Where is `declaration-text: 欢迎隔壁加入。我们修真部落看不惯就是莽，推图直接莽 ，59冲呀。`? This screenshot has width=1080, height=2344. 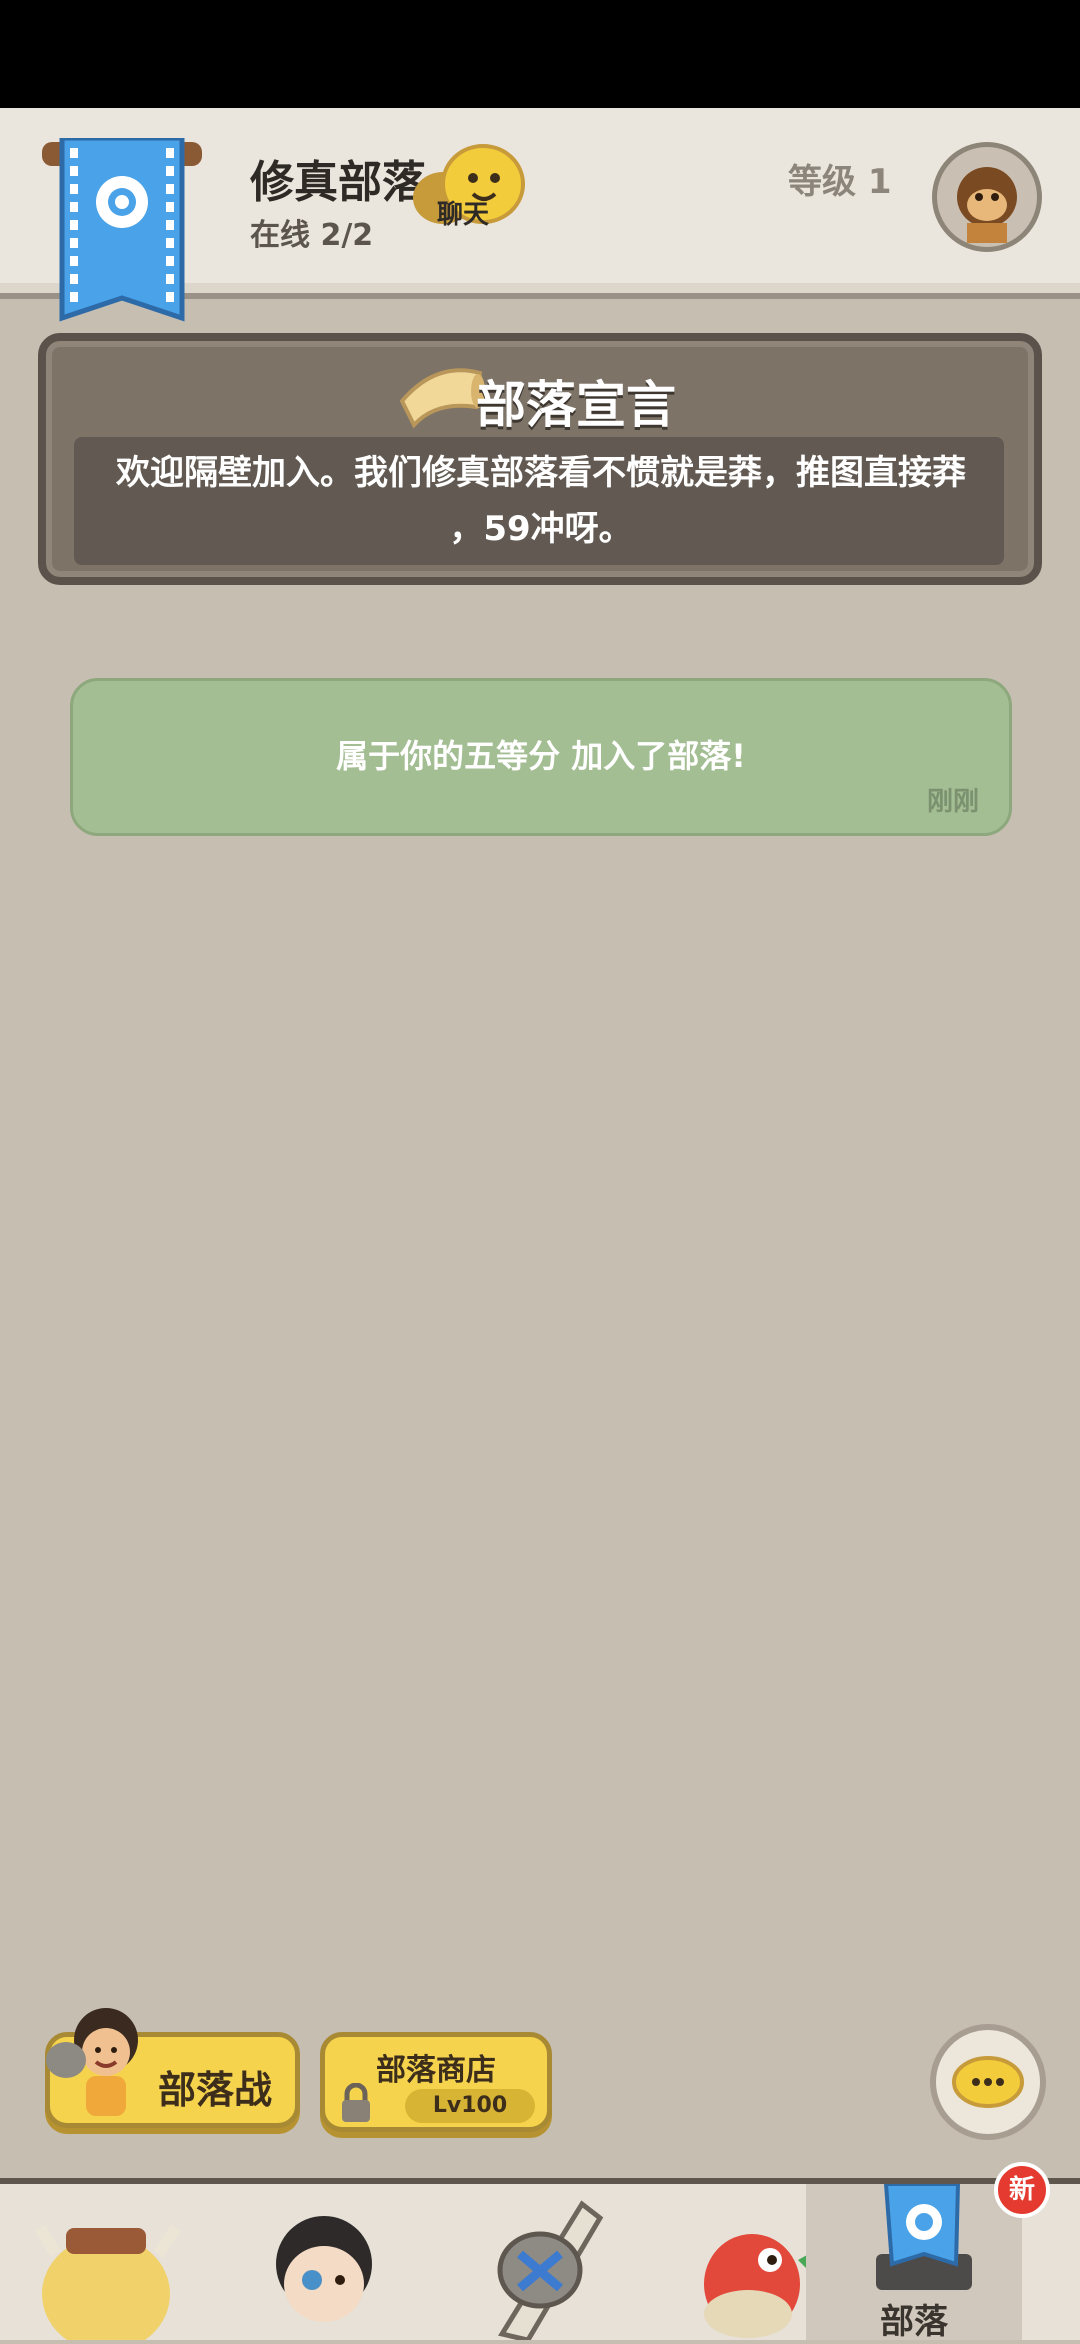
declaration-text: 欢迎隔壁加入。我们修真部落看不惯就是莽，推图直接莽 ，59冲呀。 is located at coordinates (541, 501).